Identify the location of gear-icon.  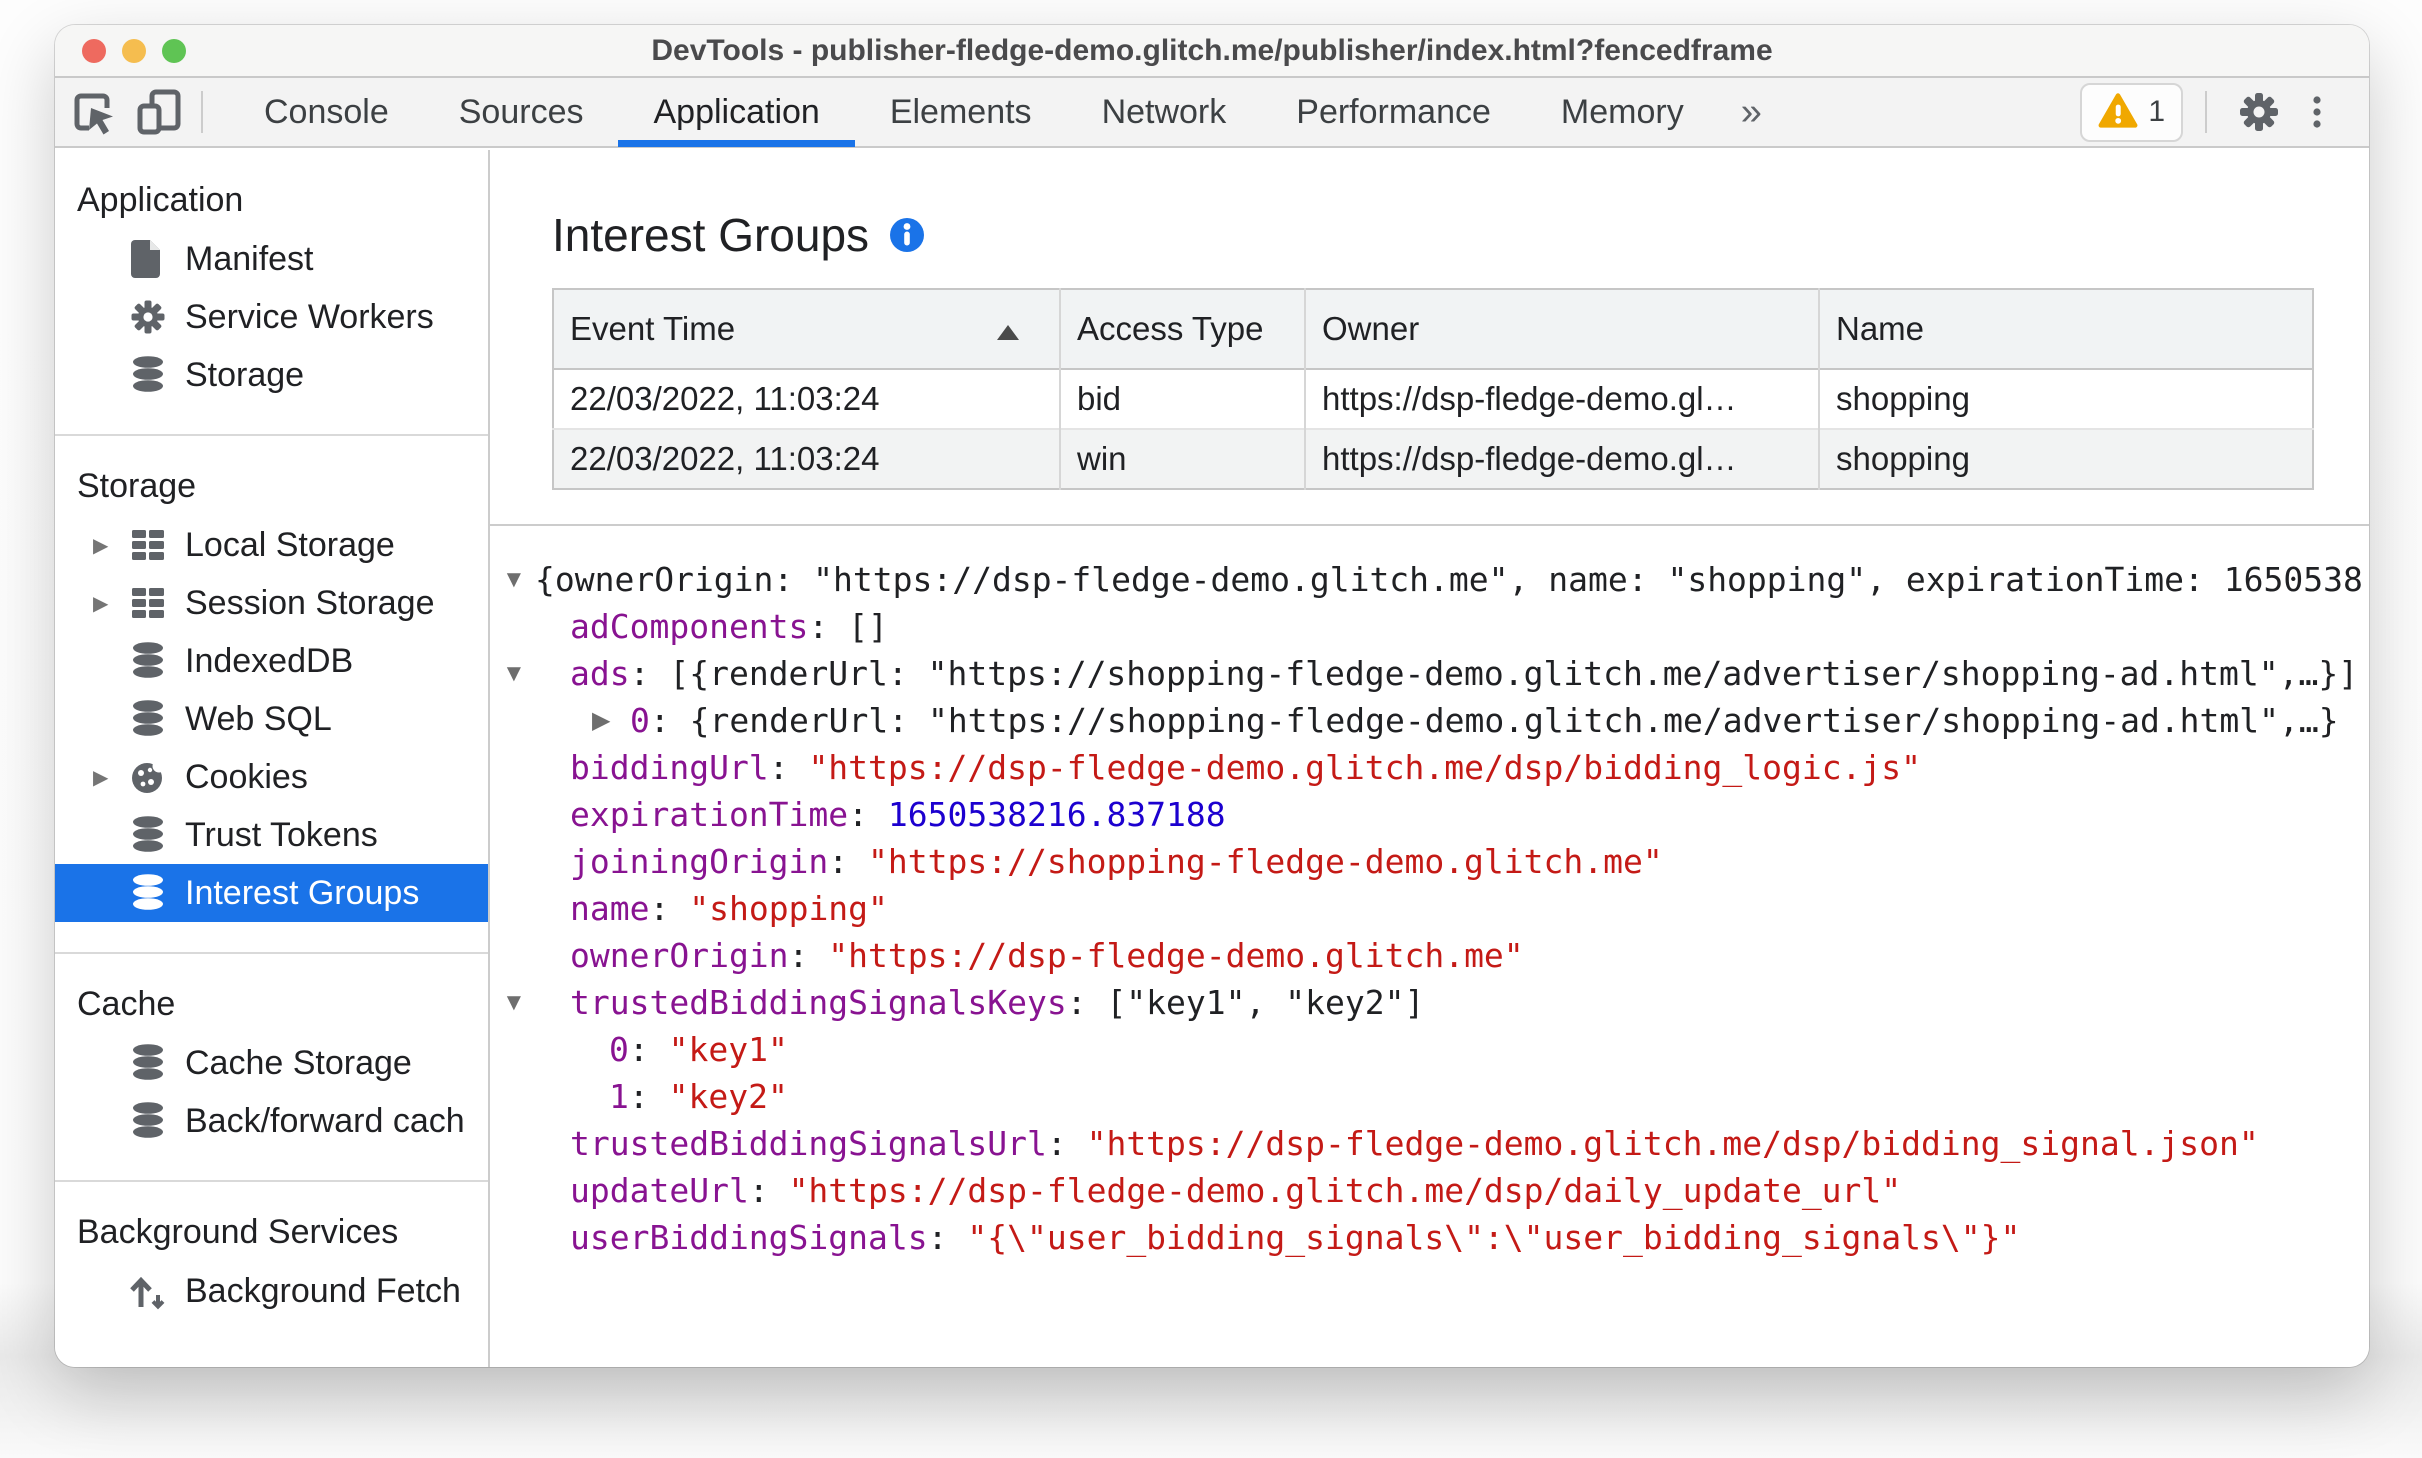
(148, 317).